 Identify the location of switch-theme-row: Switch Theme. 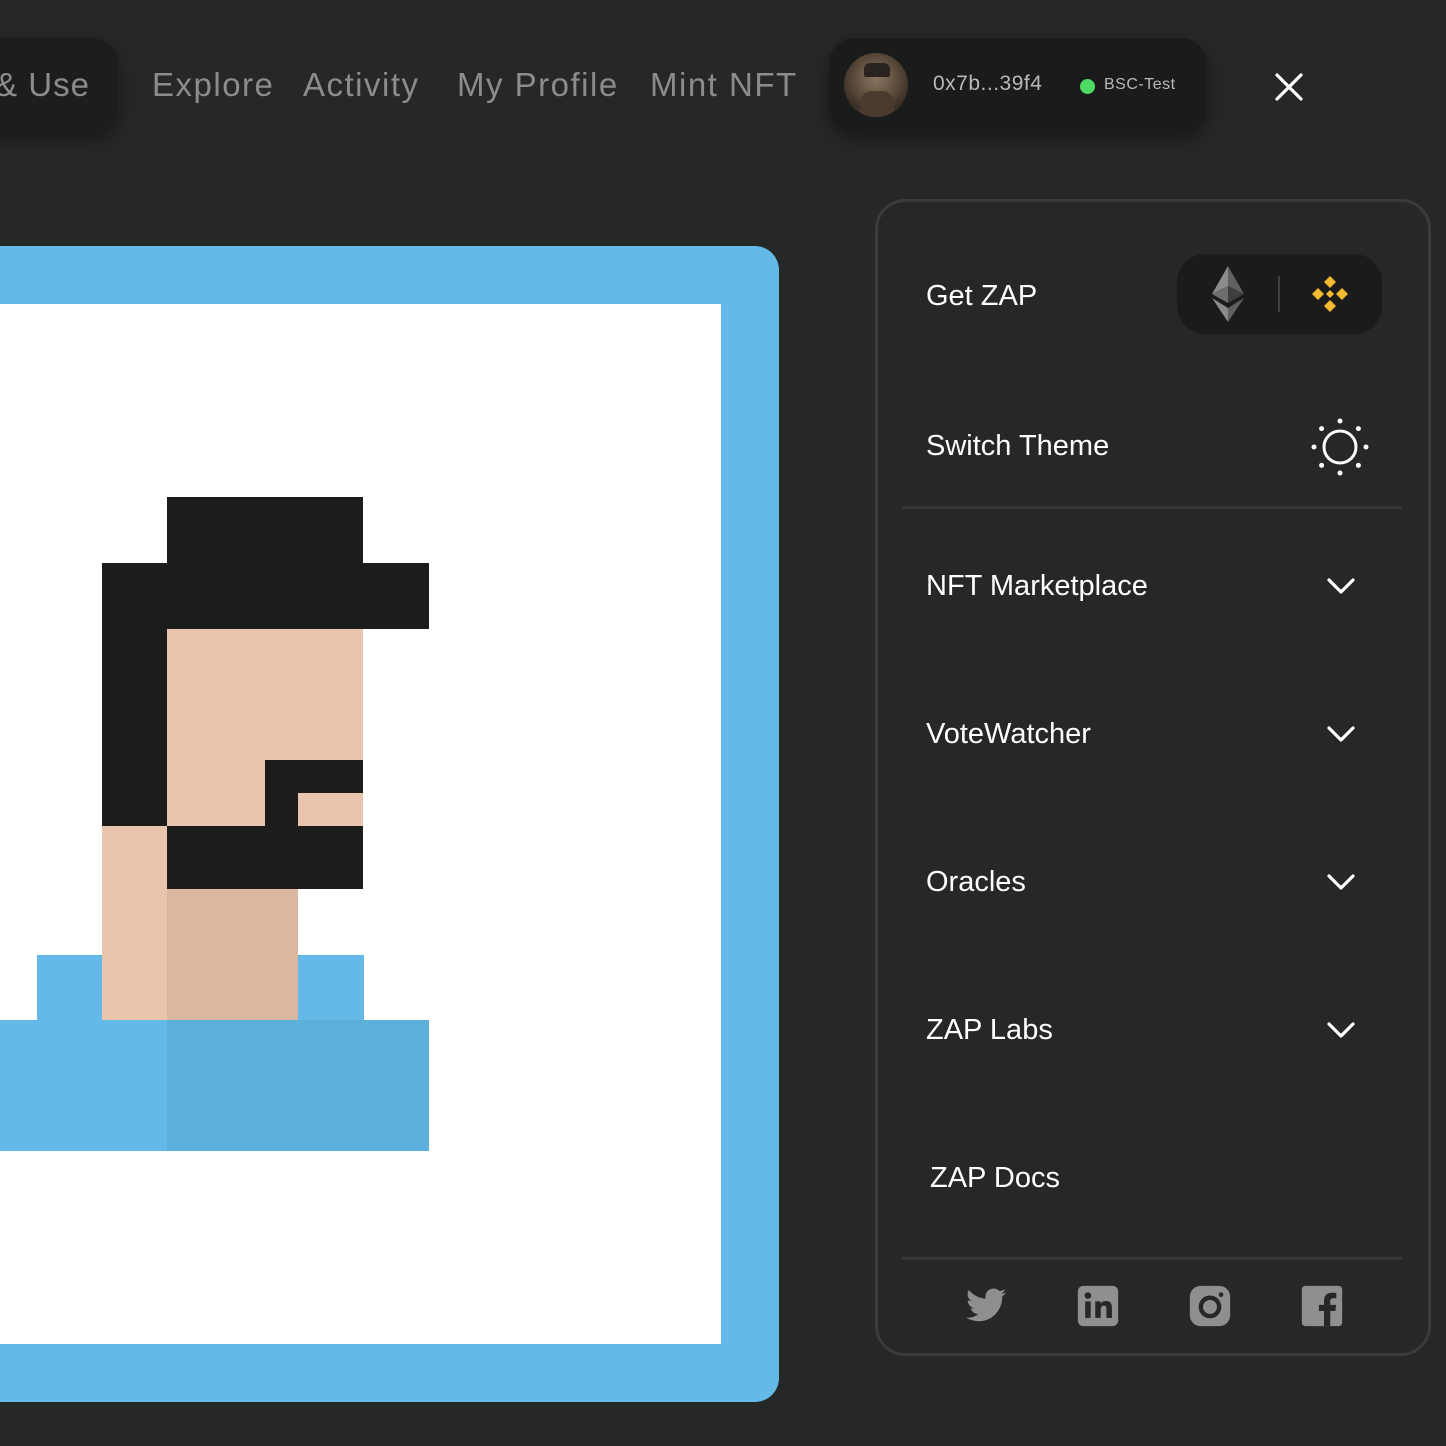
(1153, 447).